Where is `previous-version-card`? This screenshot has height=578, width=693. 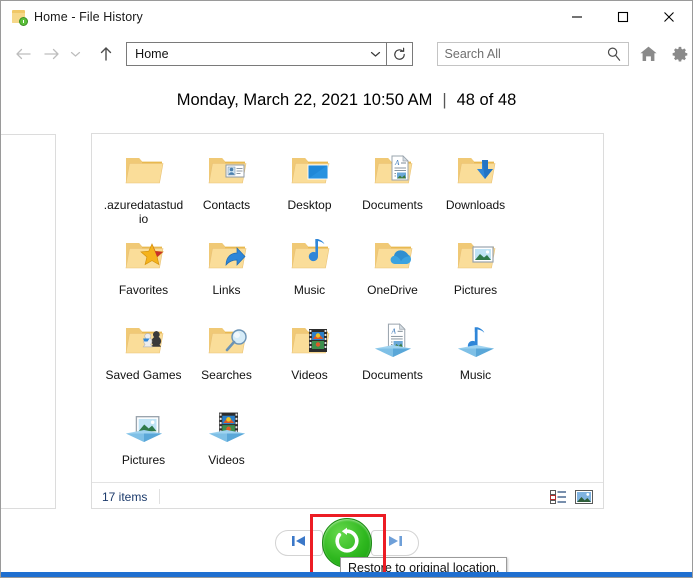 previous-version-card is located at coordinates (28, 321).